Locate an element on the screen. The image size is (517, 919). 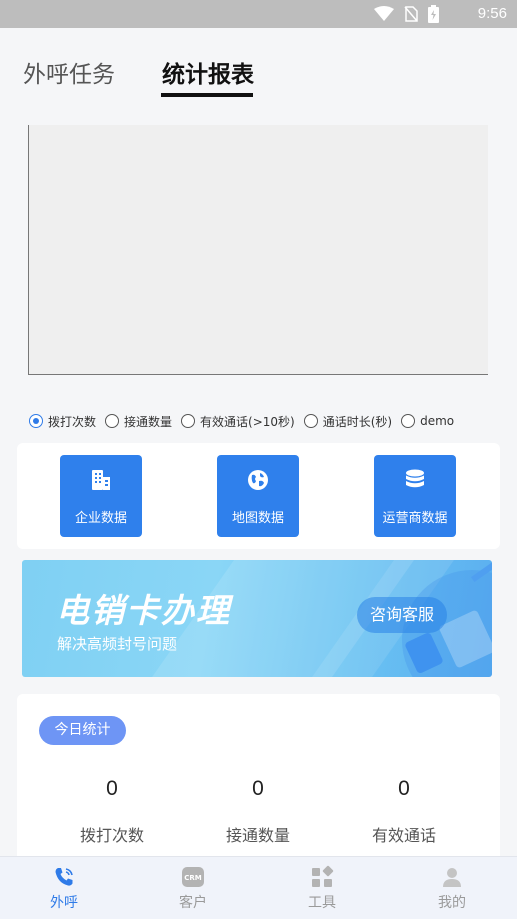
map-data-label: 地图数据 is located at coordinates (257, 518).